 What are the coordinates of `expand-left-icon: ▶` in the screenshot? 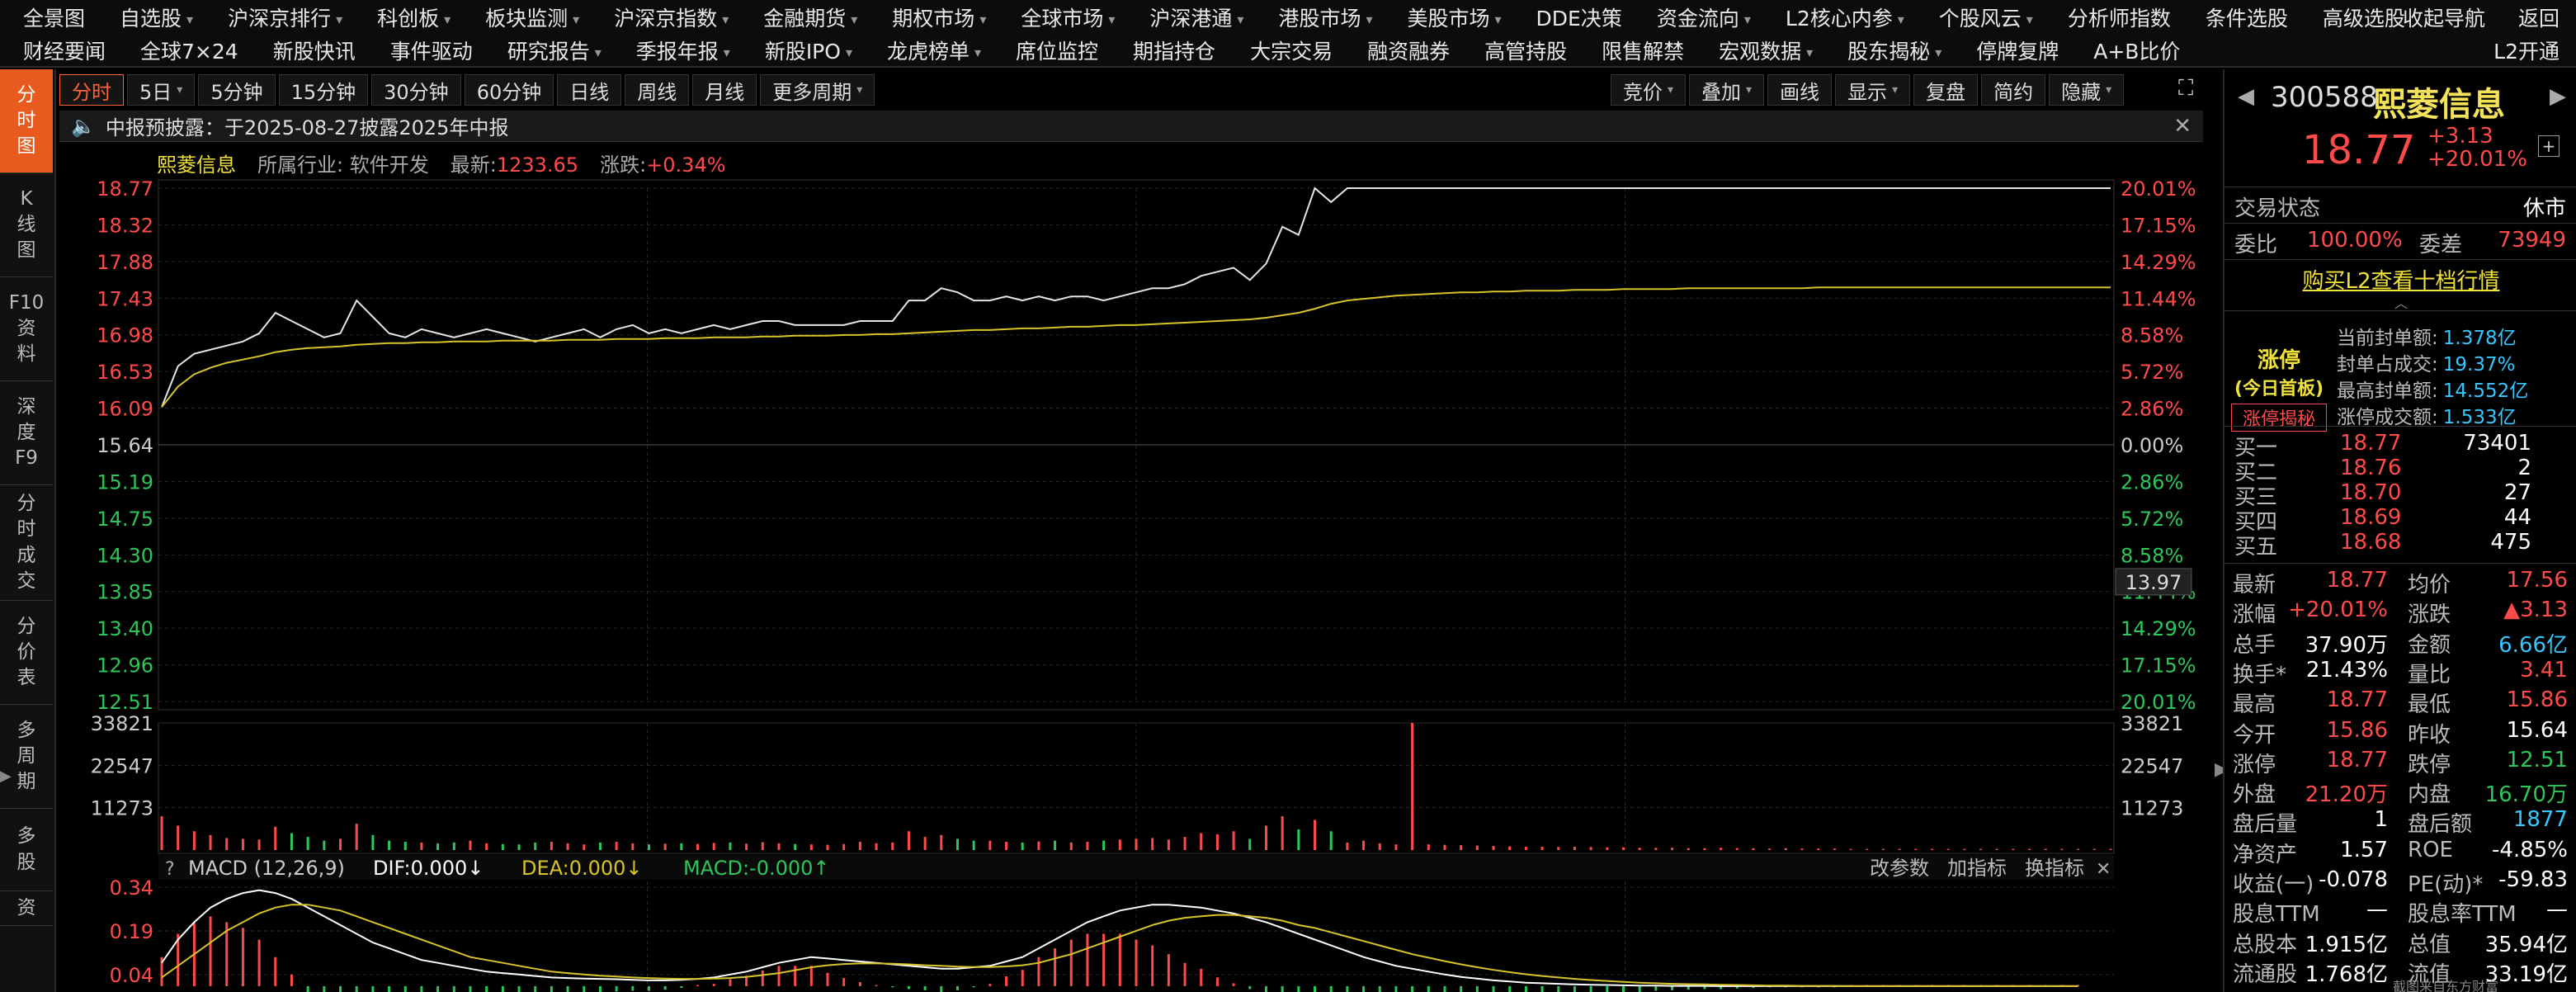 It's located at (6, 785).